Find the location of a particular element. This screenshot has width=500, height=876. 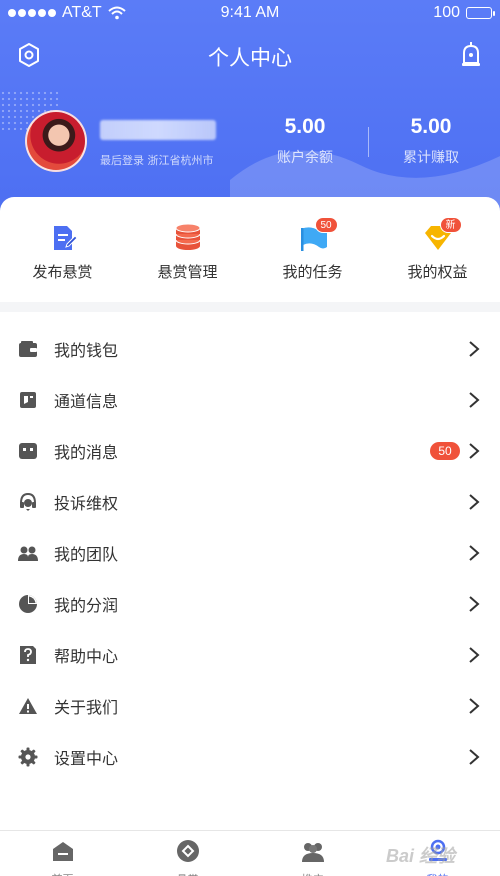

total-earned-value: 5.00 is located at coordinates (431, 126).